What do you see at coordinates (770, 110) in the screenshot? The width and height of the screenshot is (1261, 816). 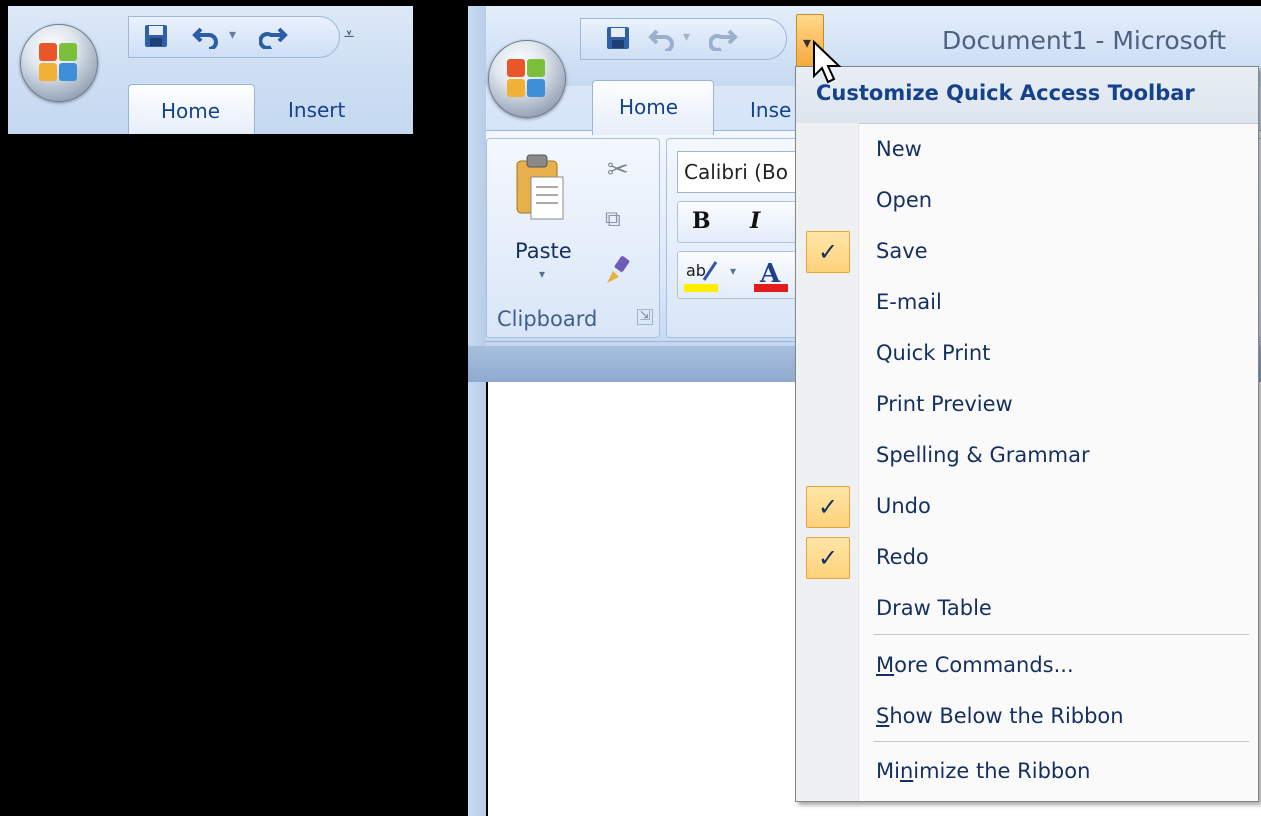 I see `tab-insert: Inse` at bounding box center [770, 110].